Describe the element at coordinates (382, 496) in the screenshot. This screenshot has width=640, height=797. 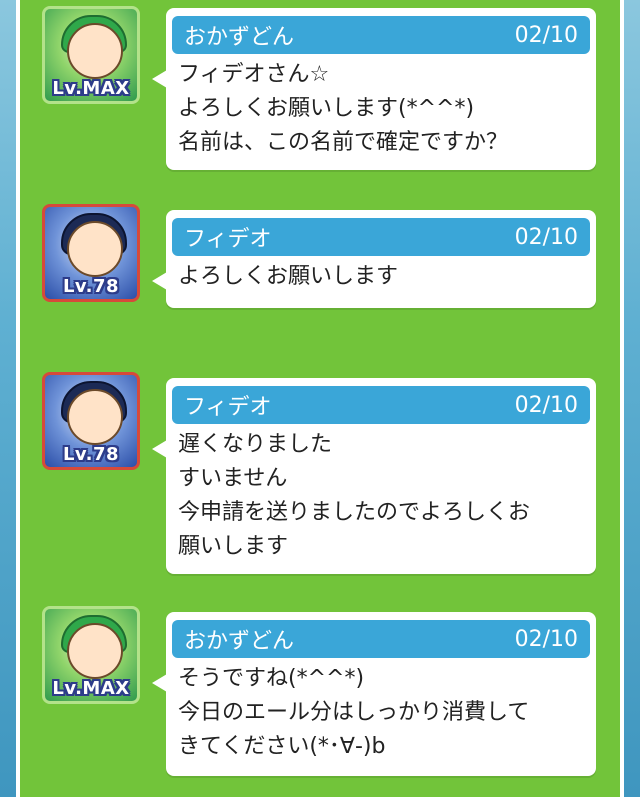
I see `message-text: 遅くなりました すいません 今申請を送りましたのでよろしくお 願いします` at that location.